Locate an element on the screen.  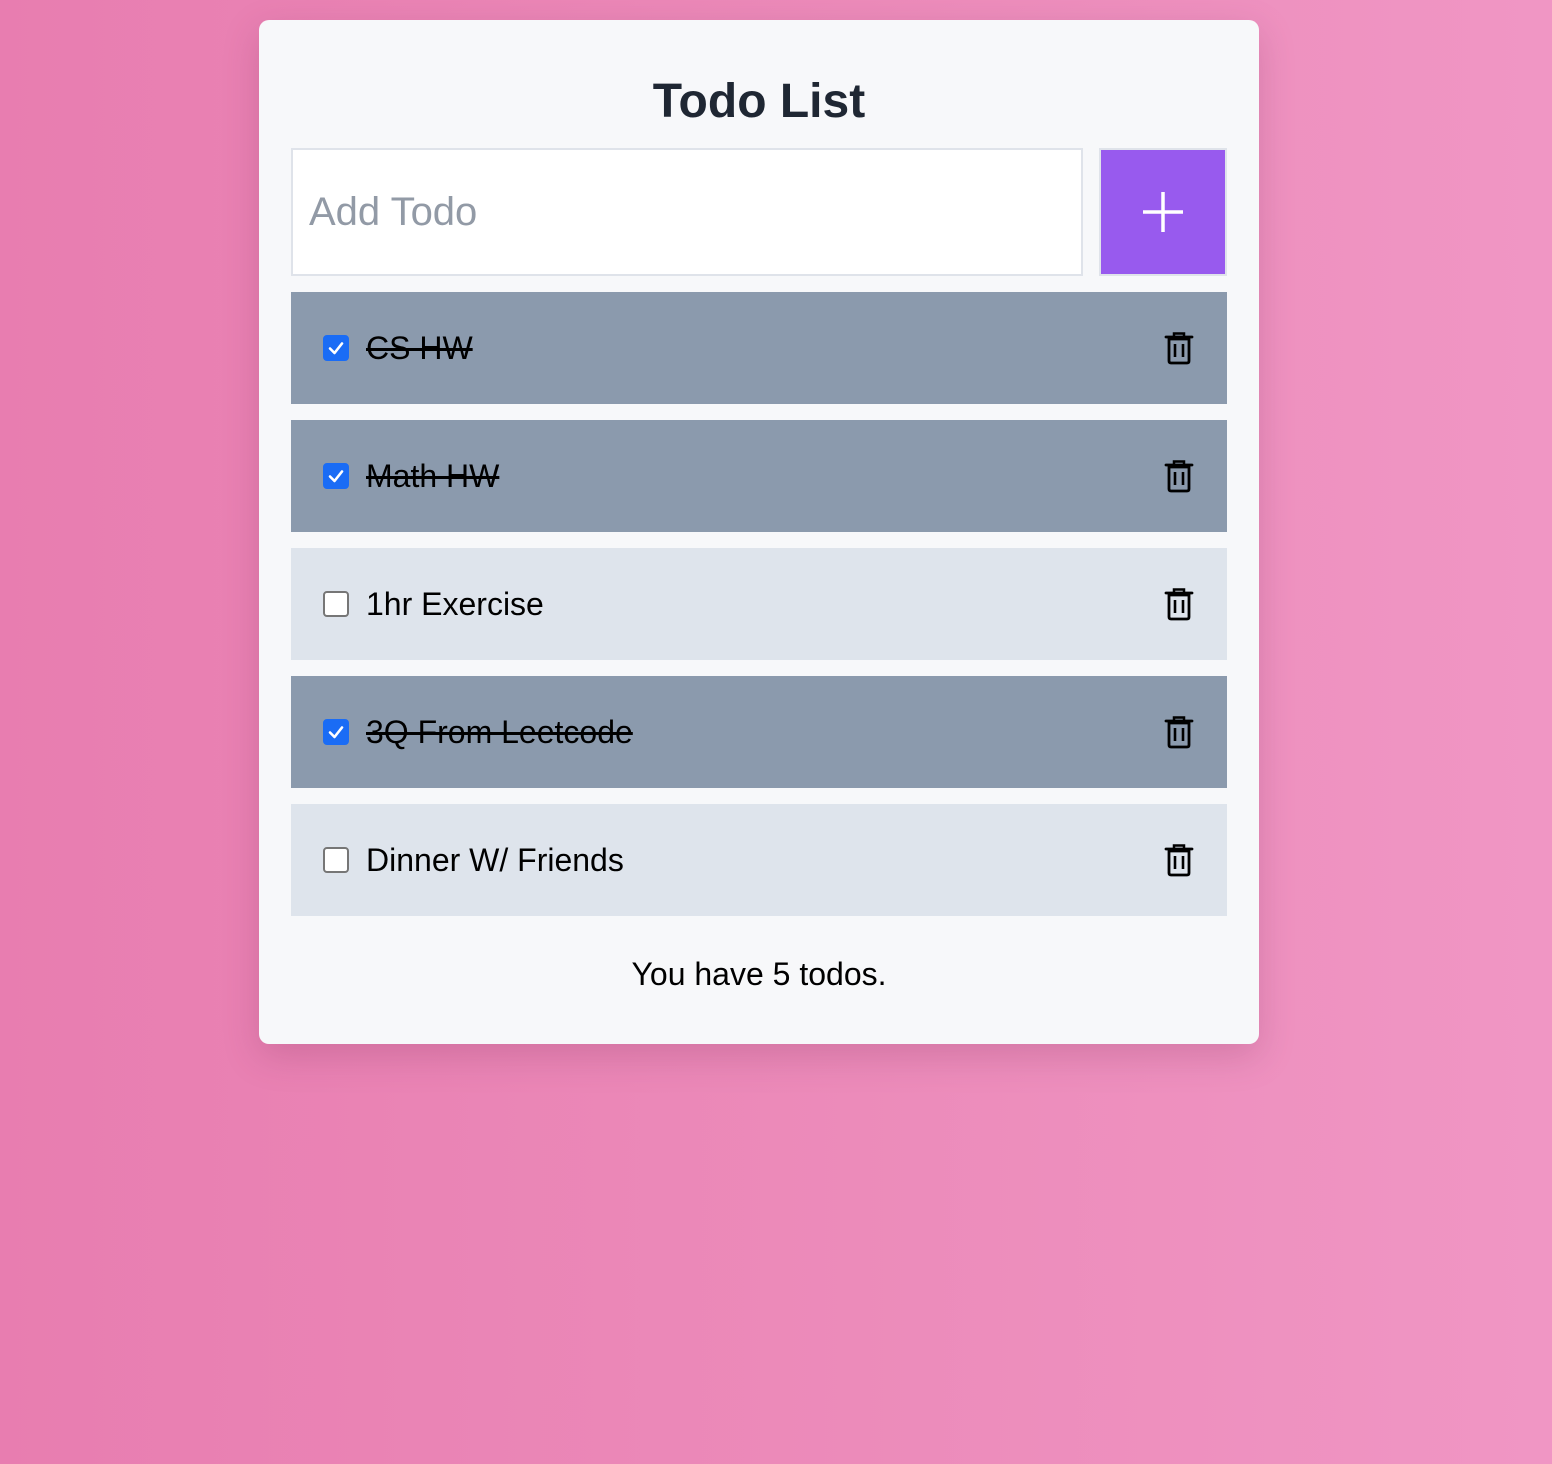
todo-label: 1hr Exercise is located at coordinates (455, 604).